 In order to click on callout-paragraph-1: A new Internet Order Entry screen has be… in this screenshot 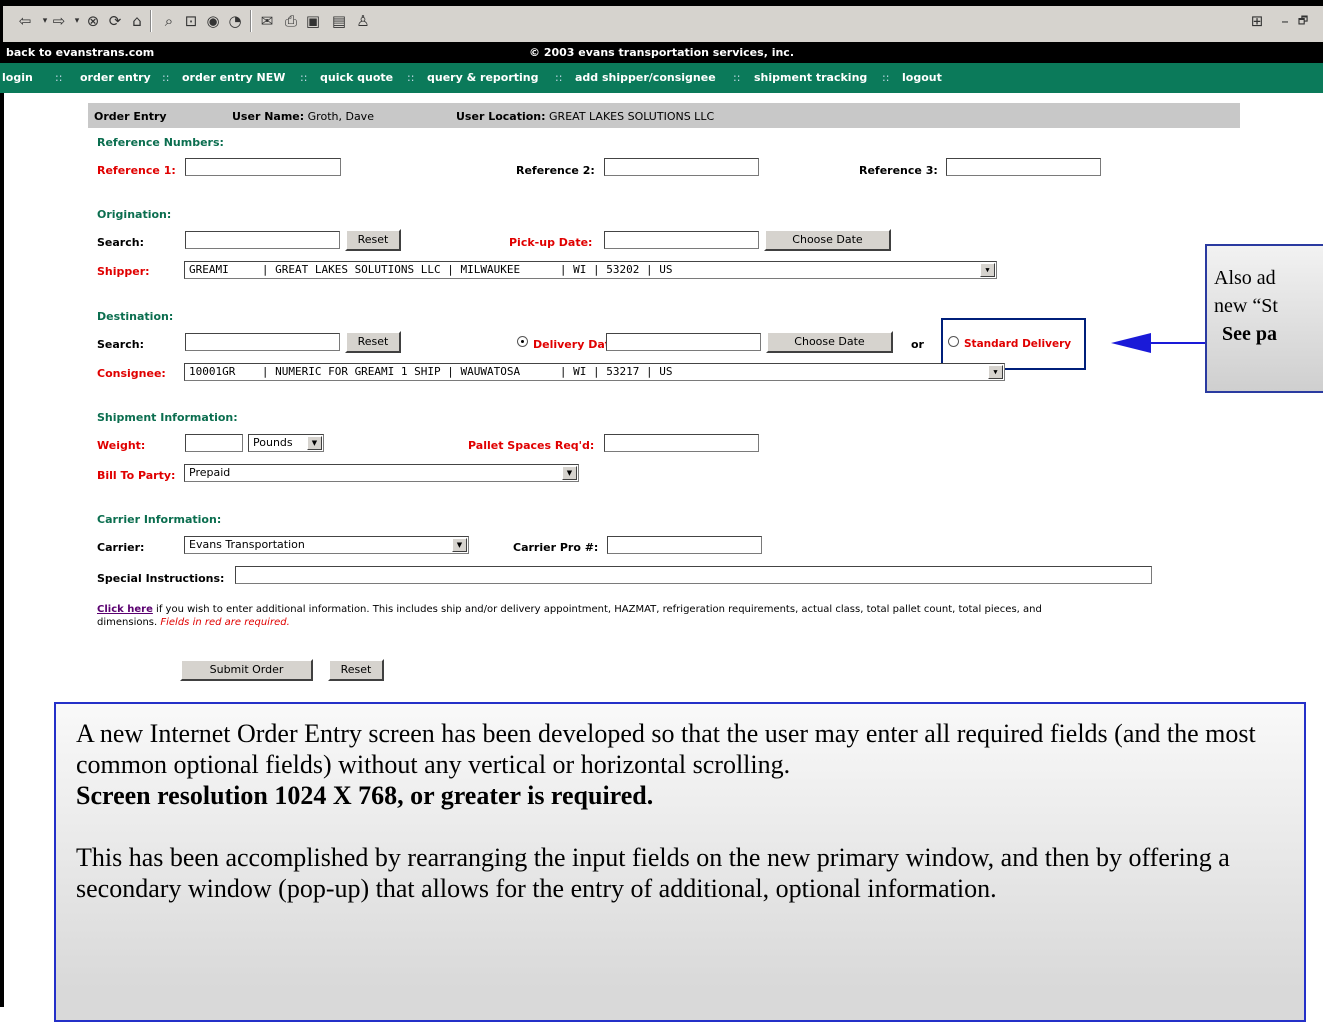, I will do `click(666, 749)`.